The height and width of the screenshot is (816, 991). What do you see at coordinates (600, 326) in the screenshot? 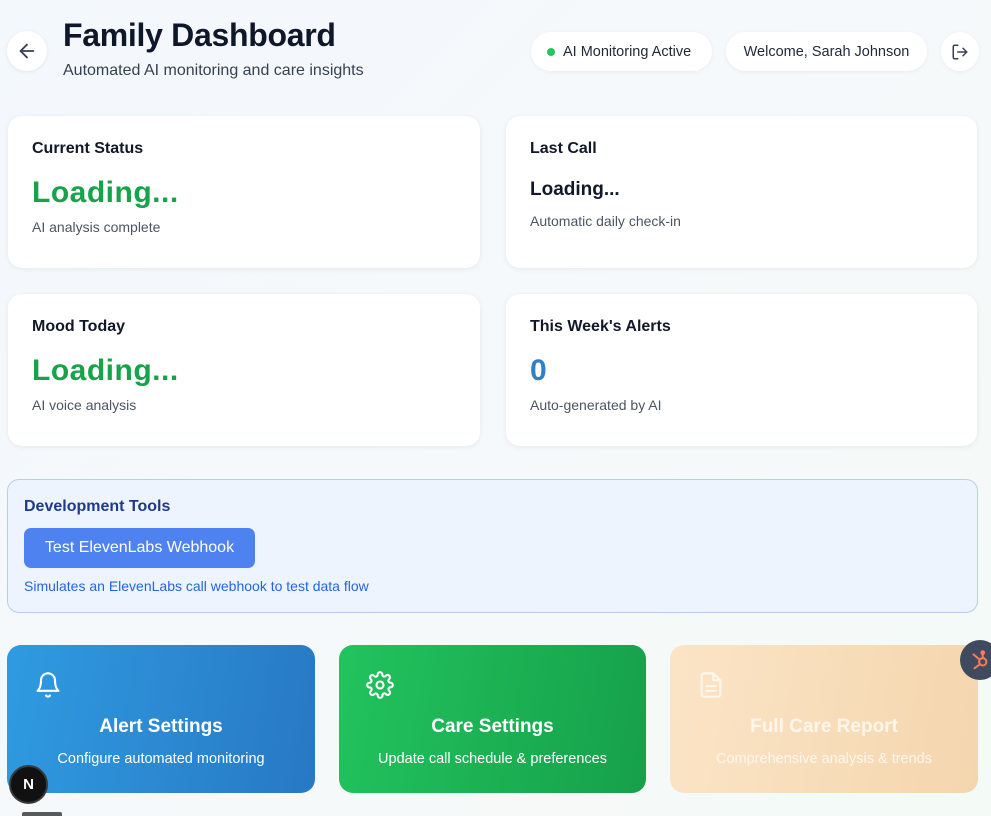
I see `card-title: This Week's Alerts` at bounding box center [600, 326].